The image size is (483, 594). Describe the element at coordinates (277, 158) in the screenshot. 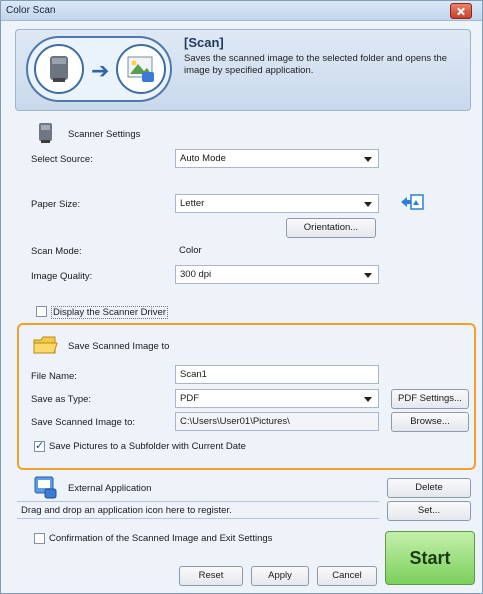

I see `select-source-dropdown: Auto Mode` at that location.